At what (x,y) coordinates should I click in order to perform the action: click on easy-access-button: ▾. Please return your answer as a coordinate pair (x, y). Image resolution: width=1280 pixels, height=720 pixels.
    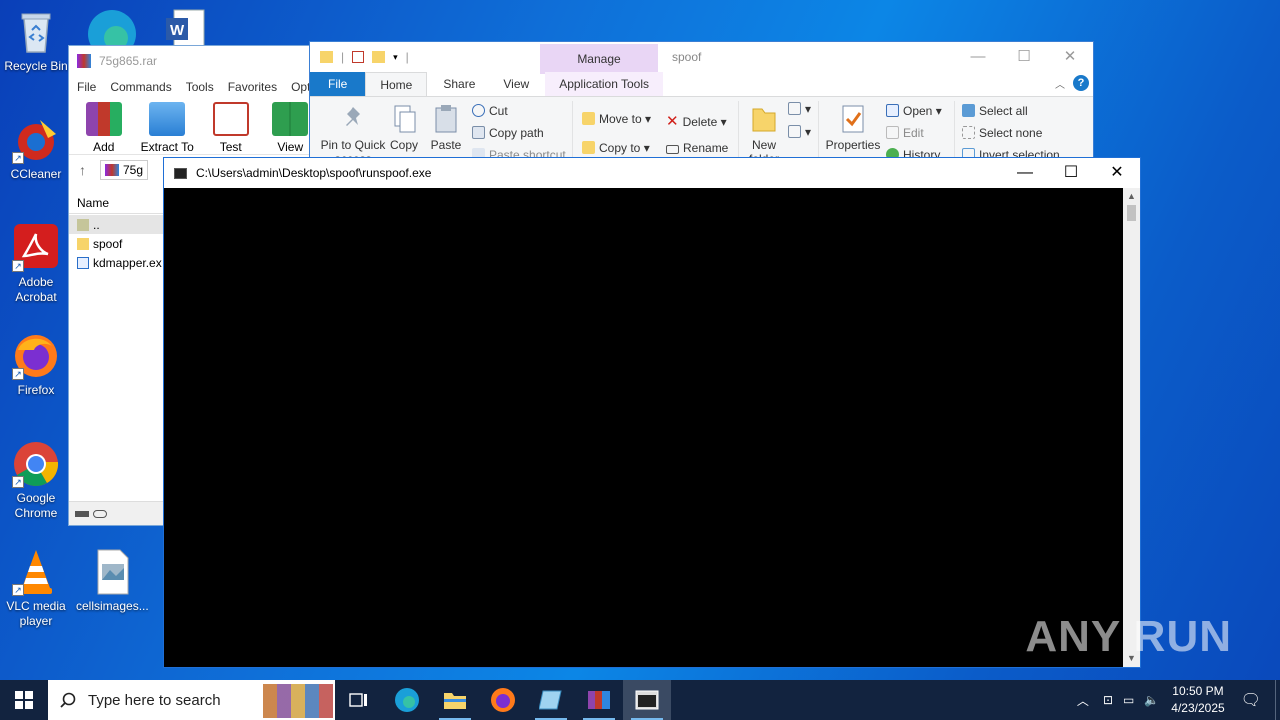
    Looking at the image, I should click on (799, 132).